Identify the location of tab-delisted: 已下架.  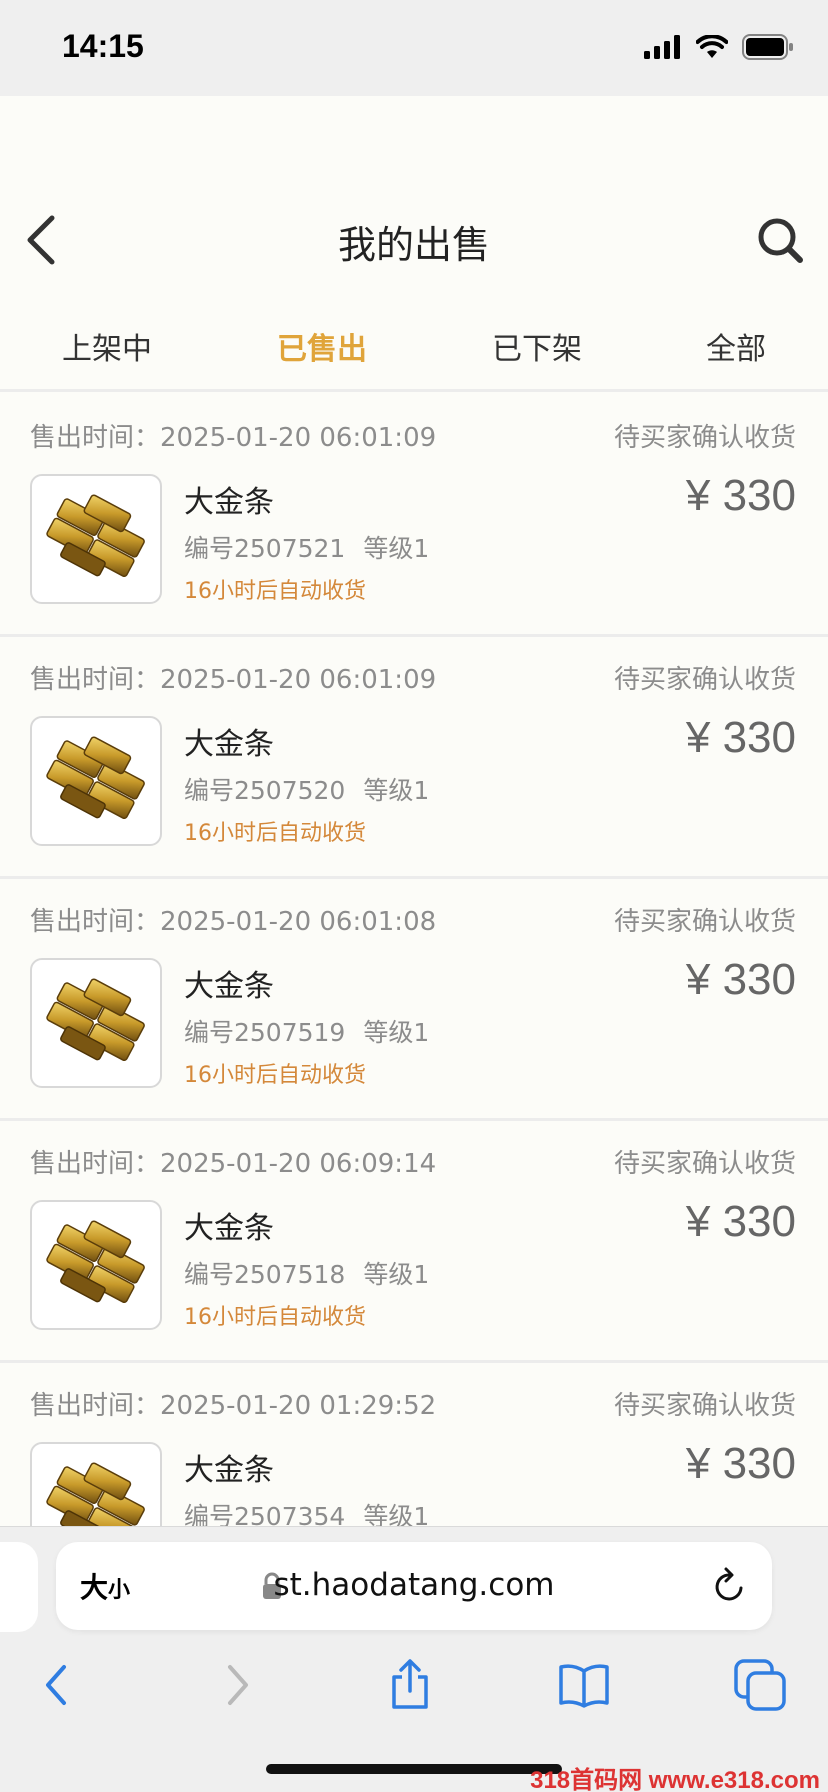
(537, 346).